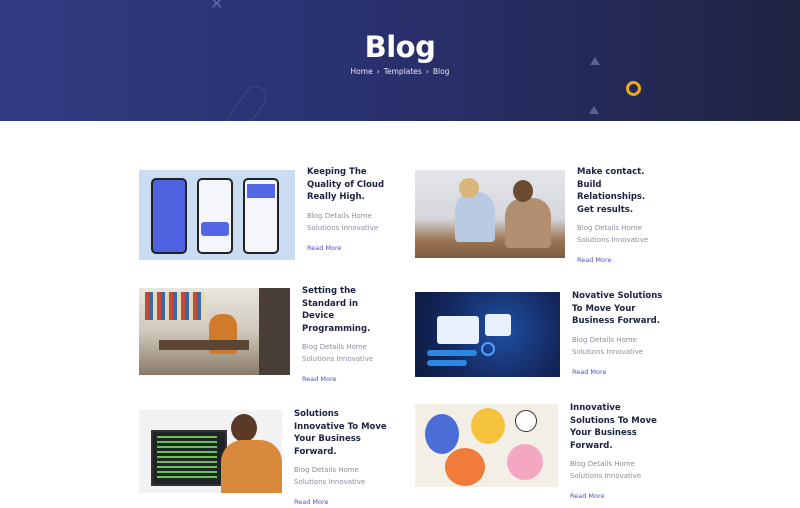  I want to click on breadcrumb-home: Home, so click(362, 71).